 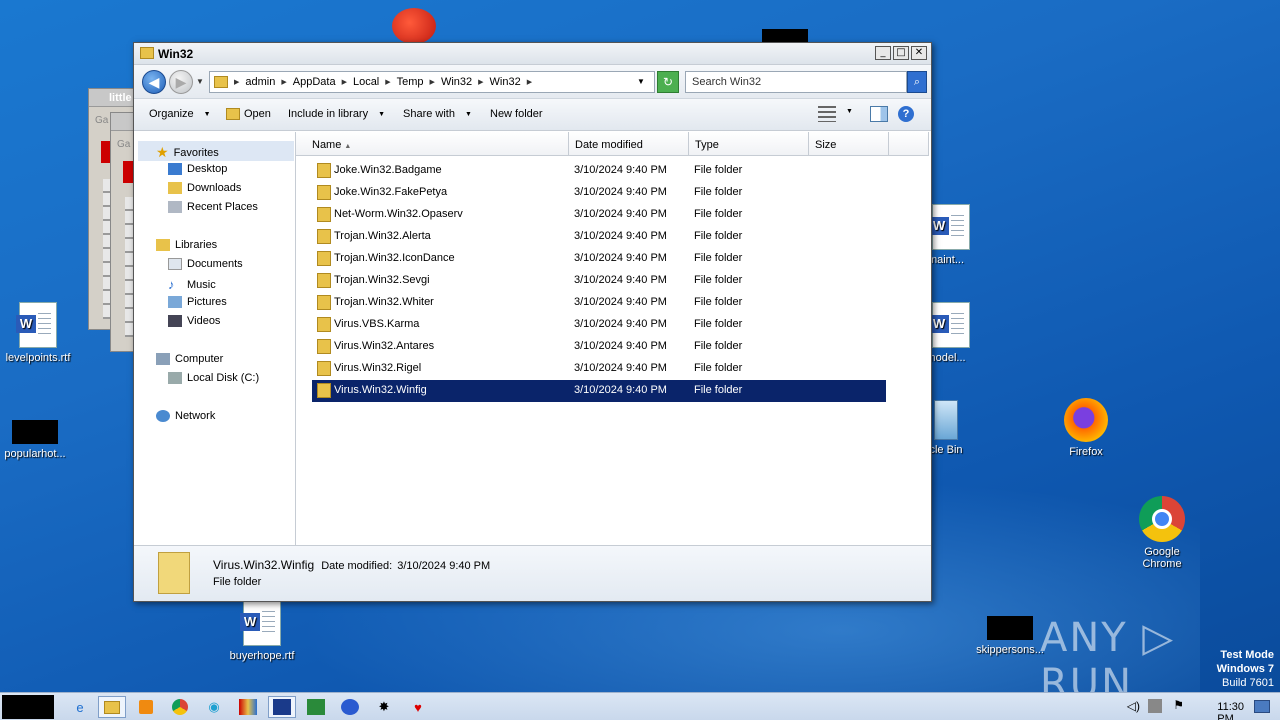 I want to click on search-icon: ⌕, so click(x=917, y=82).